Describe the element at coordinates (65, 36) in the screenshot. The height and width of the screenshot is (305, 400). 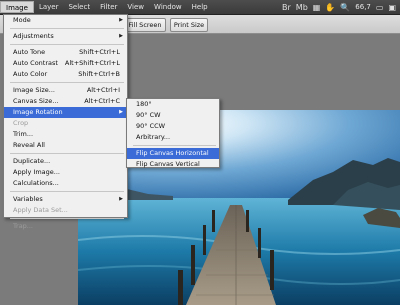
I see `menu-item-adjustments: Adjustments ▶` at that location.